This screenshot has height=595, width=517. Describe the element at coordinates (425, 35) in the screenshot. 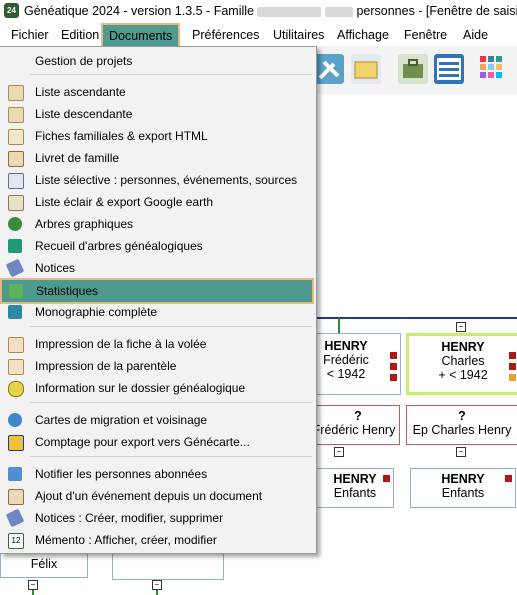

I see `menu-fenetre: Fenêtre` at that location.